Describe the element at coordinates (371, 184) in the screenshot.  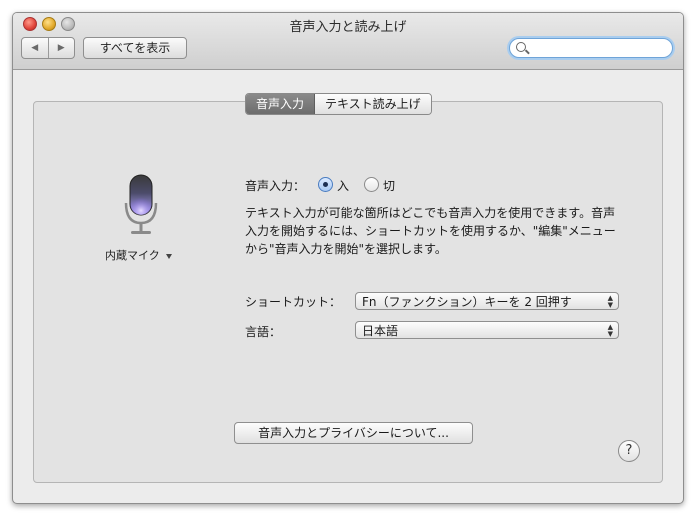
I see `dictation-off-radio` at that location.